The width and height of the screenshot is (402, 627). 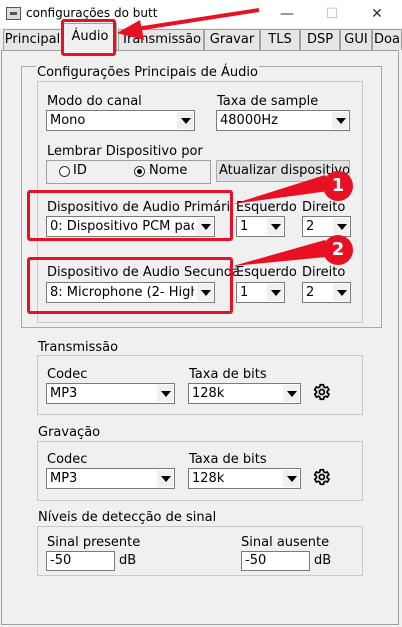 What do you see at coordinates (244, 393) in the screenshot?
I see `streaming-bitrate-select: 128k` at bounding box center [244, 393].